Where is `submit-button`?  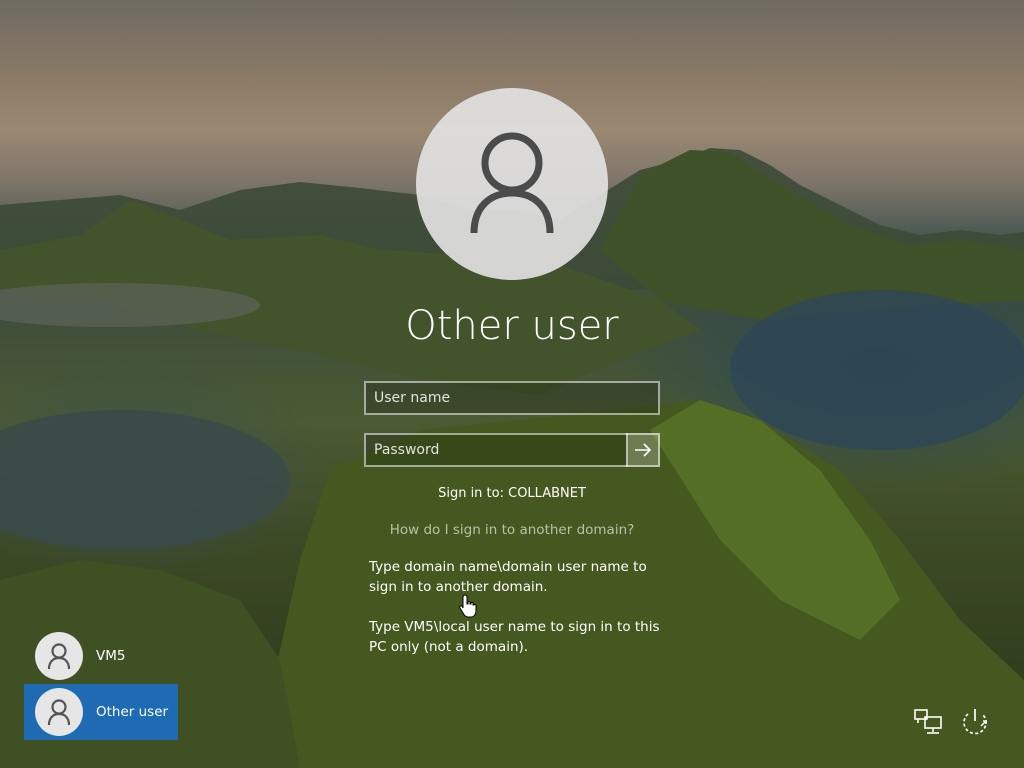 submit-button is located at coordinates (643, 450).